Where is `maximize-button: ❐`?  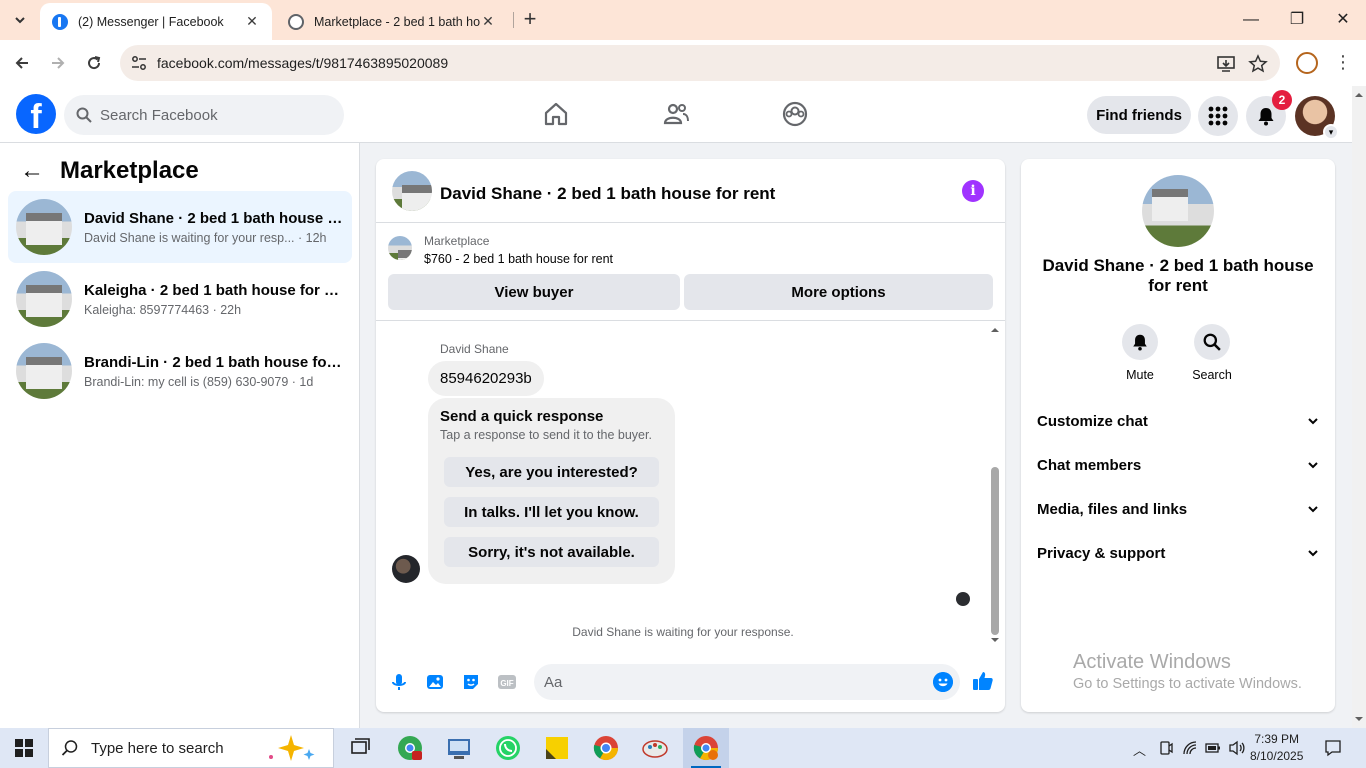
maximize-button: ❐ is located at coordinates (1297, 20).